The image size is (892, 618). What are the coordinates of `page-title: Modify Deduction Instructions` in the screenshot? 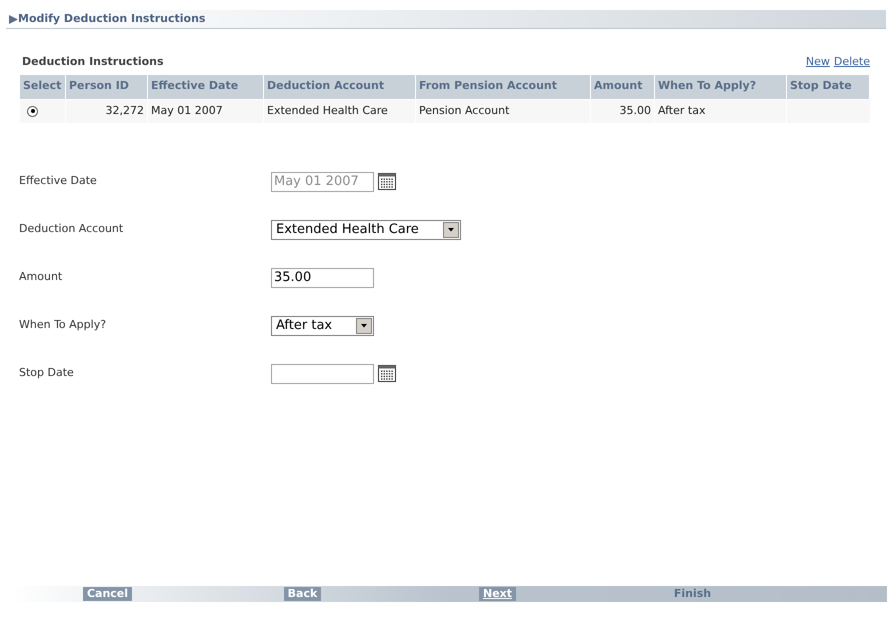 It's located at (112, 18).